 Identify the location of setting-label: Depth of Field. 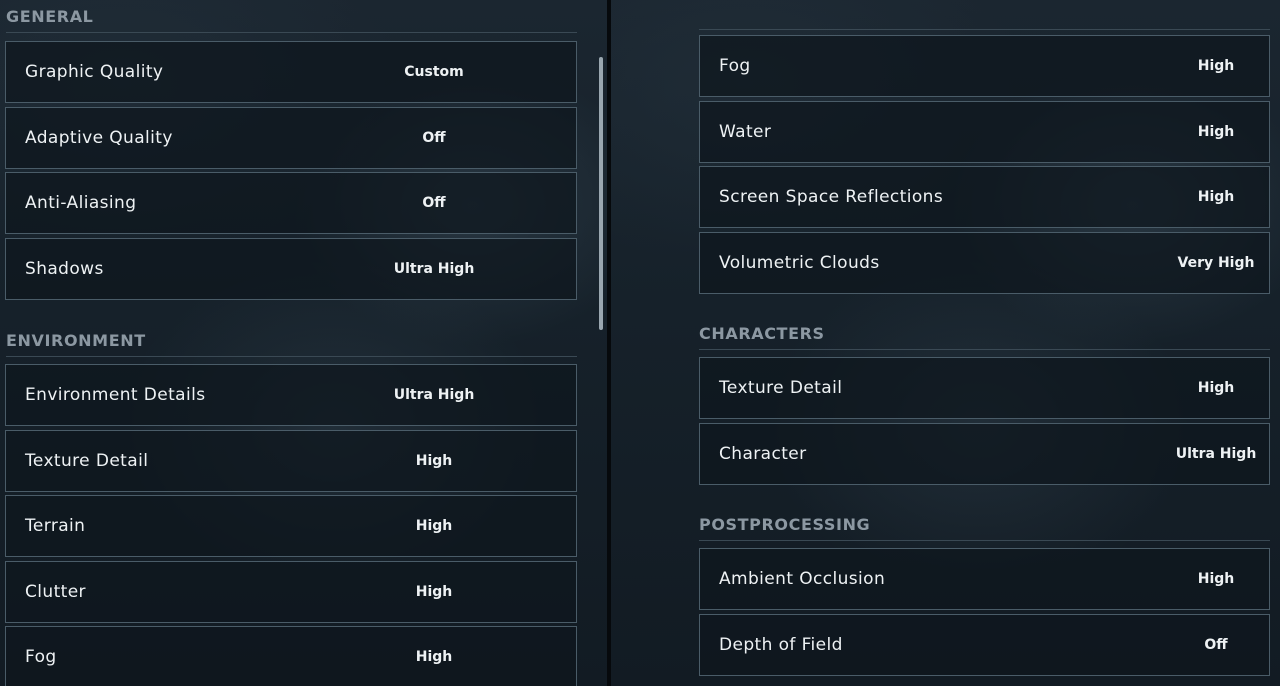
(781, 645).